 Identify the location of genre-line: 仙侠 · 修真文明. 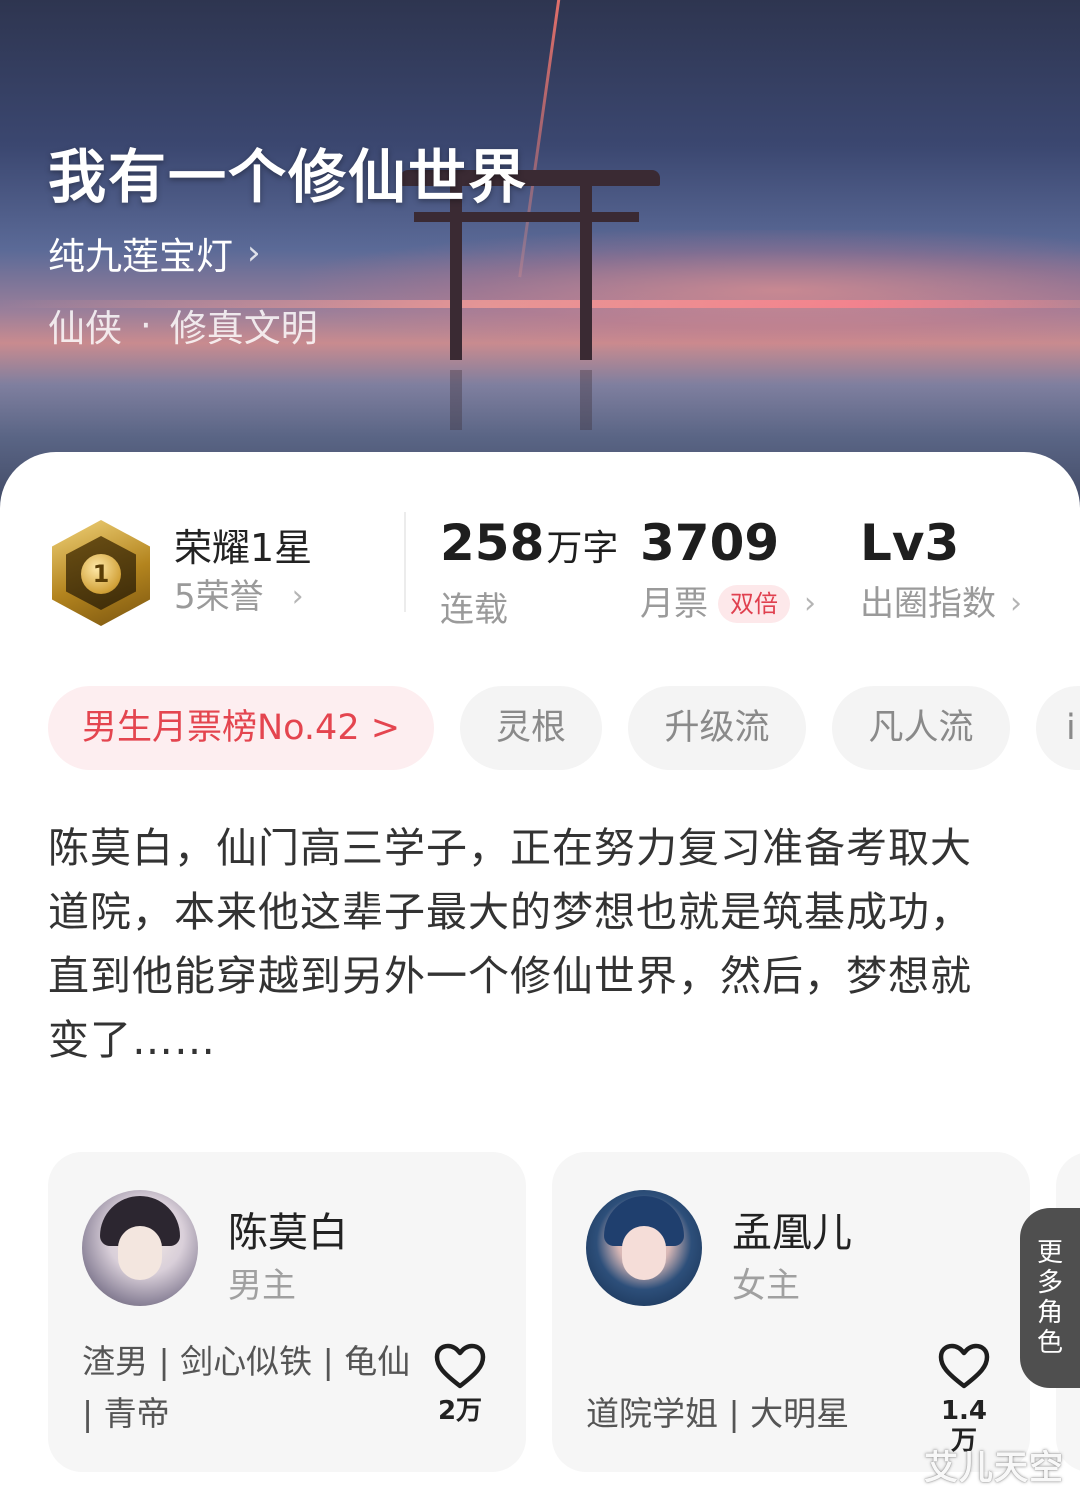
(183, 325).